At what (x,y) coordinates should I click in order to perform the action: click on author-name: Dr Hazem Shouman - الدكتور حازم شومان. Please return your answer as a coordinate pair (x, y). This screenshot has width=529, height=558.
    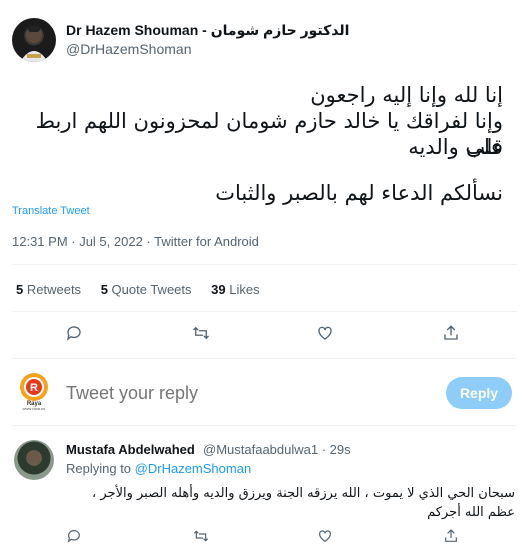
    Looking at the image, I should click on (207, 30).